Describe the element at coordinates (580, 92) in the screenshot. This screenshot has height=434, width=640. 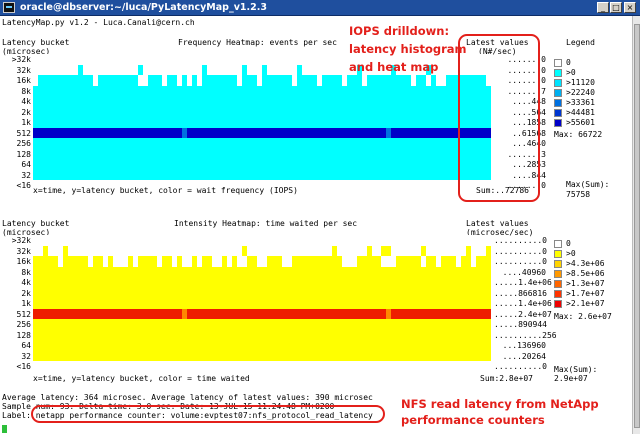
I see `legend-label: >22240` at that location.